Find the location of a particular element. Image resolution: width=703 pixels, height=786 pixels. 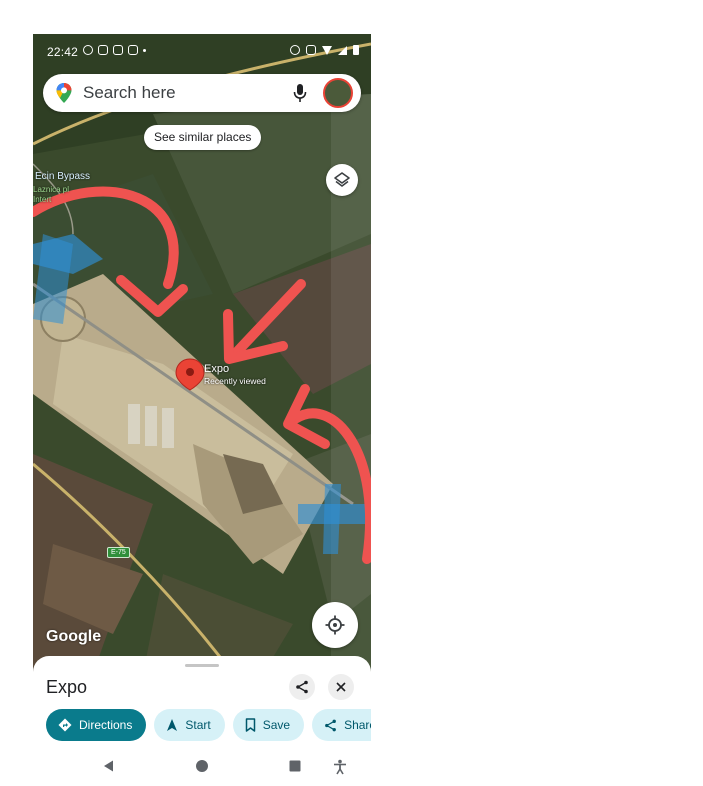

account-avatar is located at coordinates (338, 93).